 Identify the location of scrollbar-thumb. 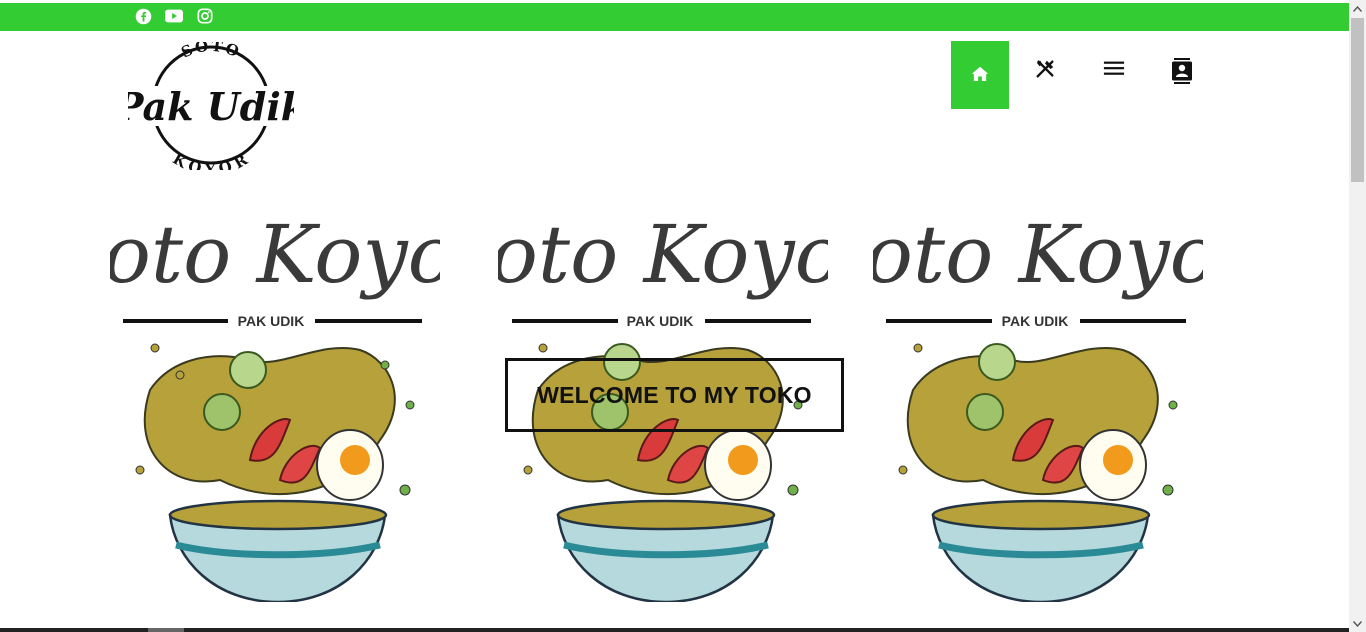
(1357, 100).